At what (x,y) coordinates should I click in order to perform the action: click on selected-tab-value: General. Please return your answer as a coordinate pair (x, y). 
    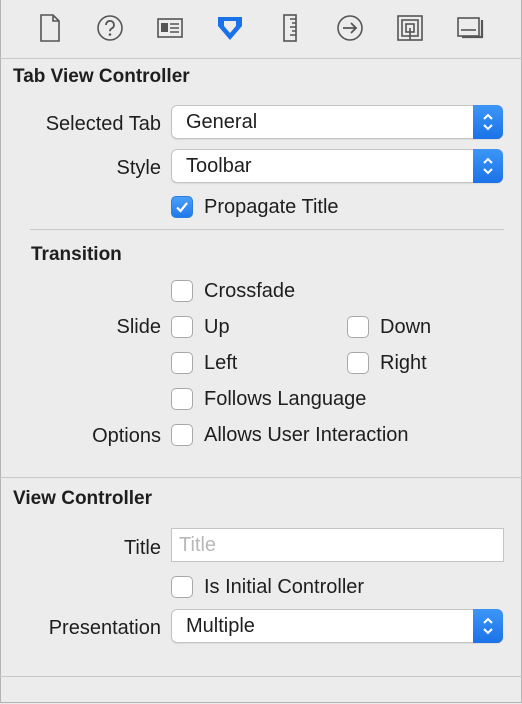
    Looking at the image, I should click on (222, 122).